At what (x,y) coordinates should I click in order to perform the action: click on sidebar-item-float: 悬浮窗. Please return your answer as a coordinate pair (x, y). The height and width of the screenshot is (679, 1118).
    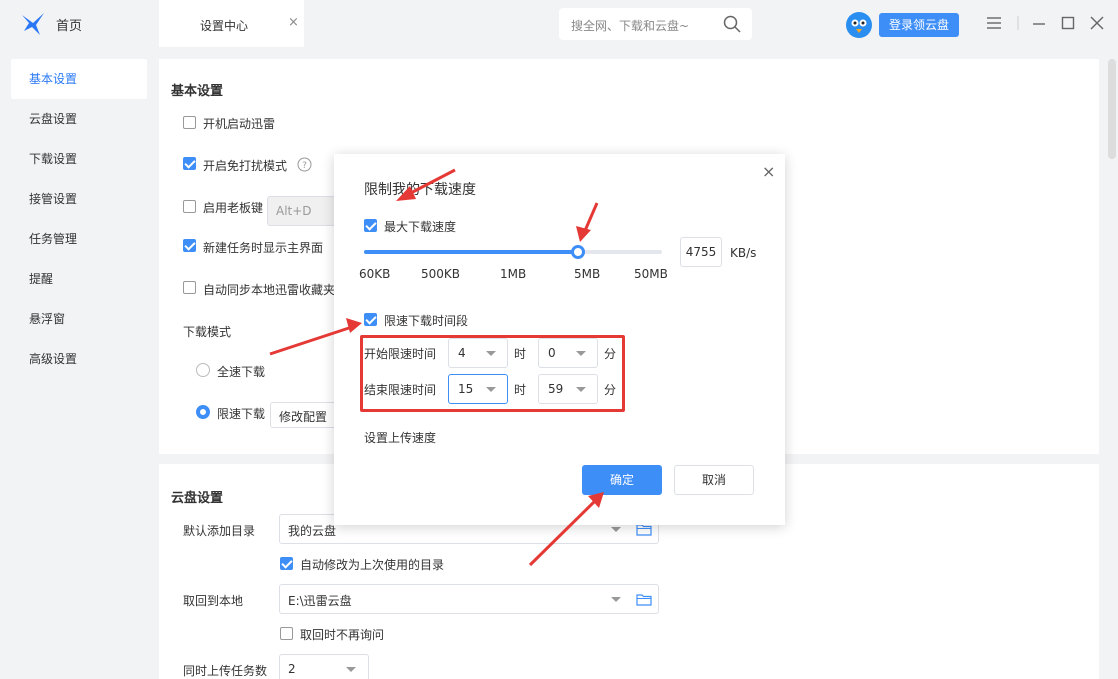
    Looking at the image, I should click on (79, 319).